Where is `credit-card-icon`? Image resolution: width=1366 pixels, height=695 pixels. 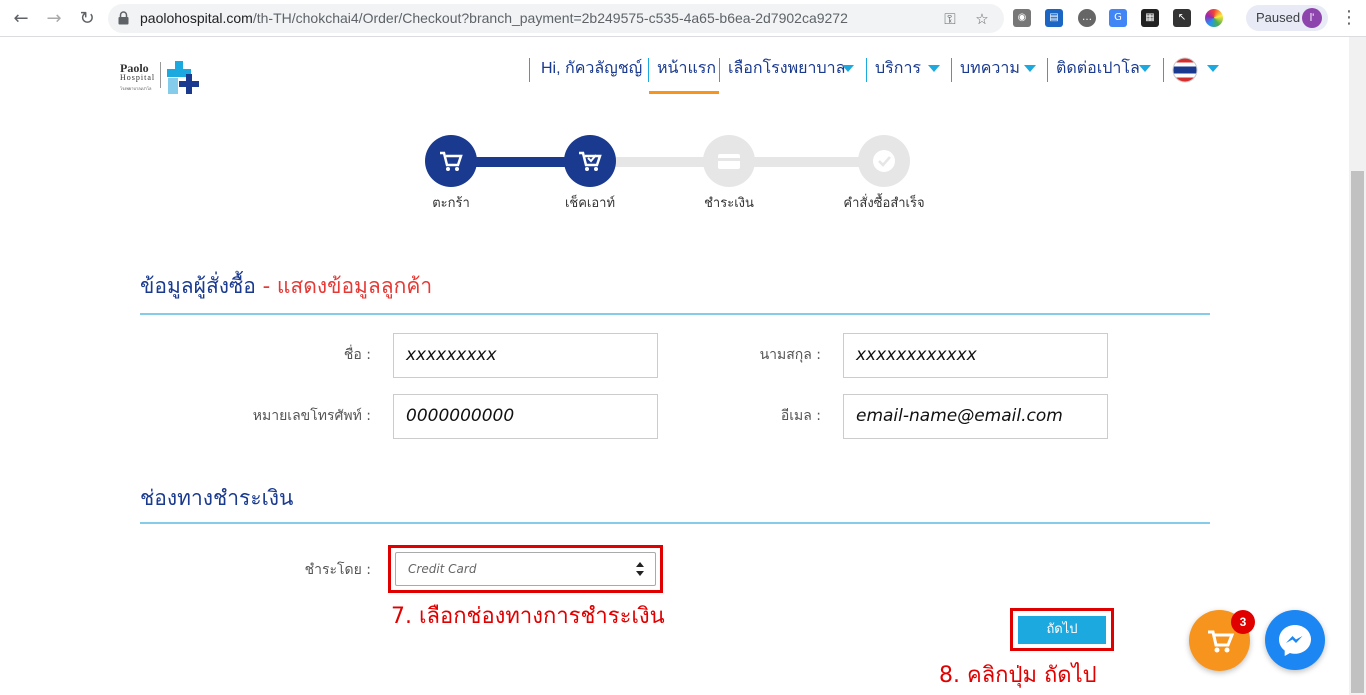 credit-card-icon is located at coordinates (729, 161).